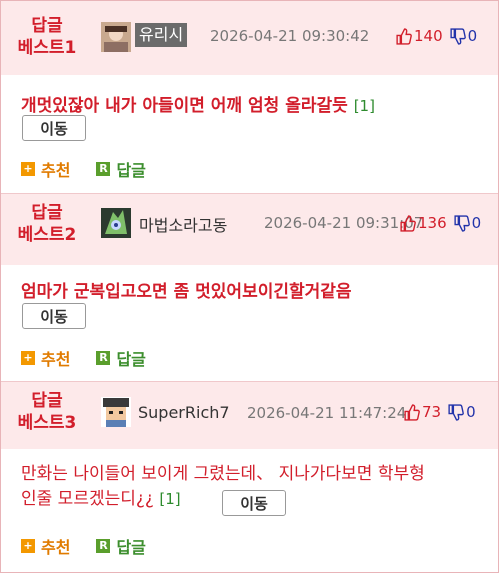 The width and height of the screenshot is (499, 573). Describe the element at coordinates (327, 413) in the screenshot. I see `post-date: 2026-04-21 11:47:24` at that location.